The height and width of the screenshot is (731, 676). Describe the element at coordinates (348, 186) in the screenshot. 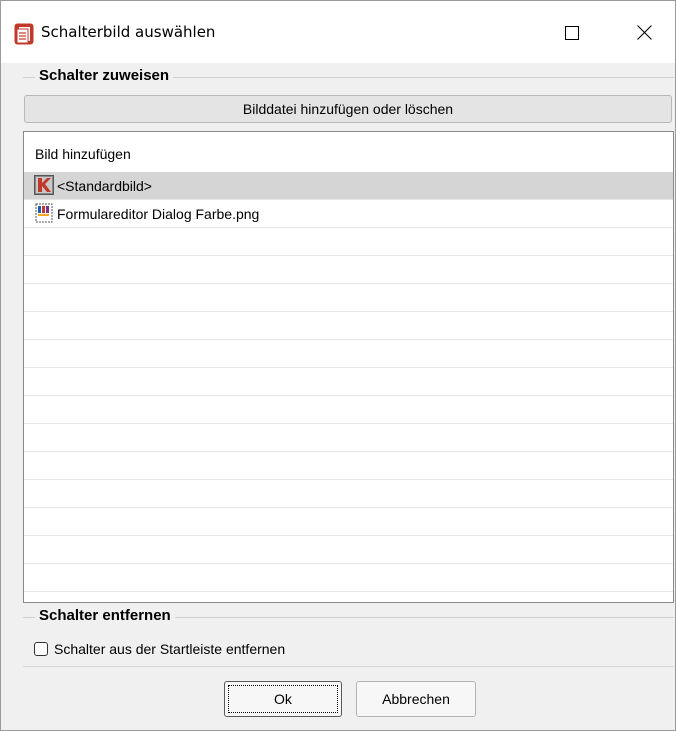

I see `list-item-standard-image: <Standardbild>` at that location.